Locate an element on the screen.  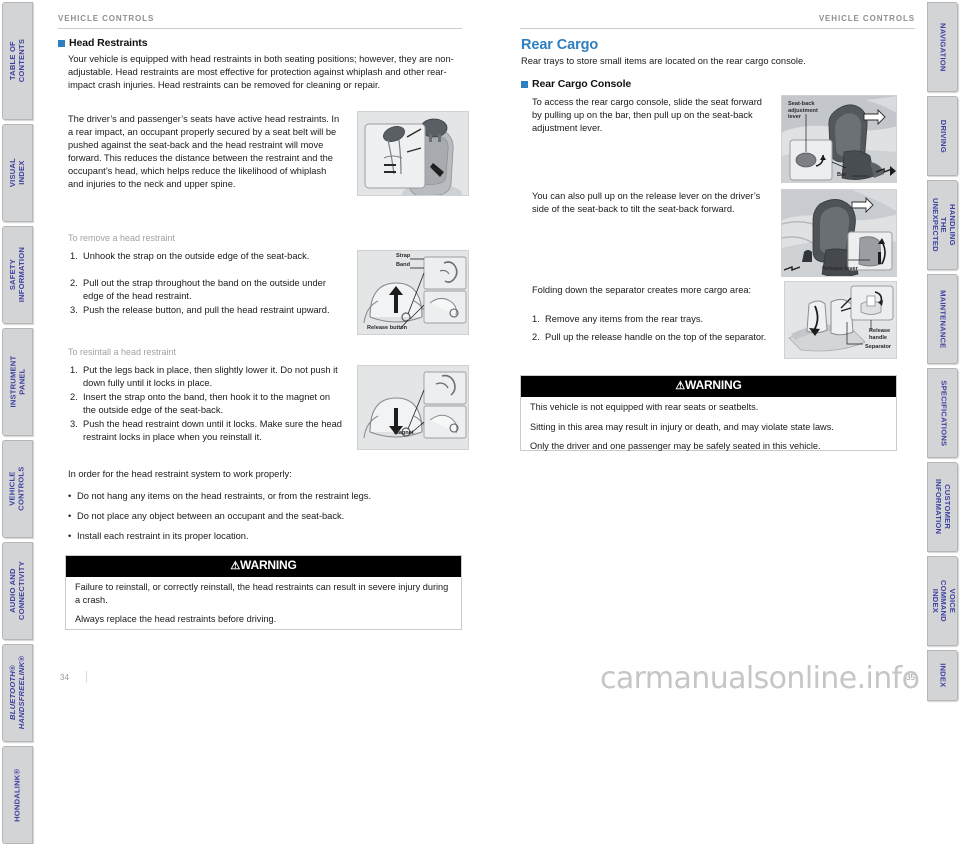
tab-label: AUDIO AND CONNECTIVITY is located at coordinates (16, 591).